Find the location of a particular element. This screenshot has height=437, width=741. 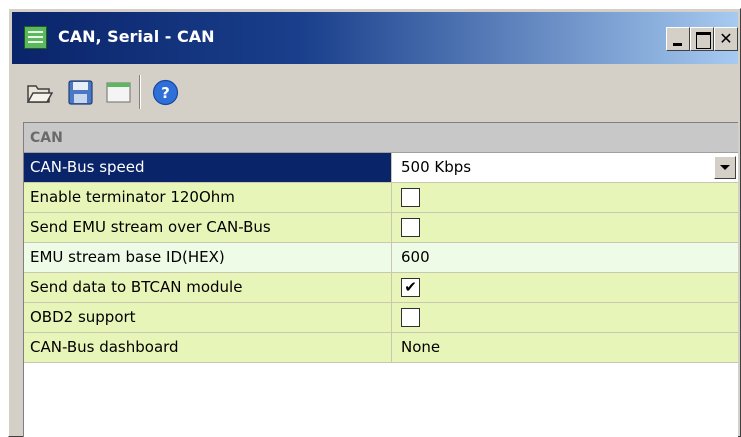

toolbar-separator is located at coordinates (140, 92).